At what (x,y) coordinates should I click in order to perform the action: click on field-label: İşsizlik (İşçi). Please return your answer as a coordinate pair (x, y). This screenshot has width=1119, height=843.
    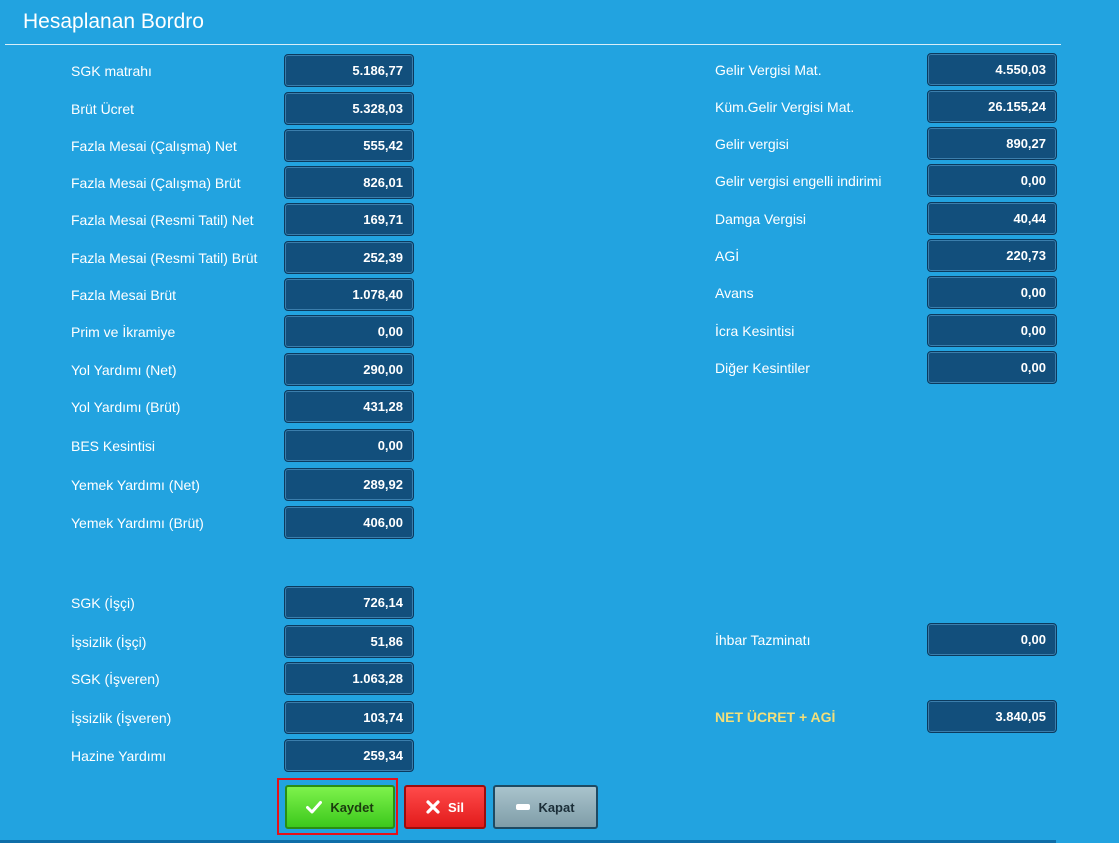
    Looking at the image, I should click on (109, 642).